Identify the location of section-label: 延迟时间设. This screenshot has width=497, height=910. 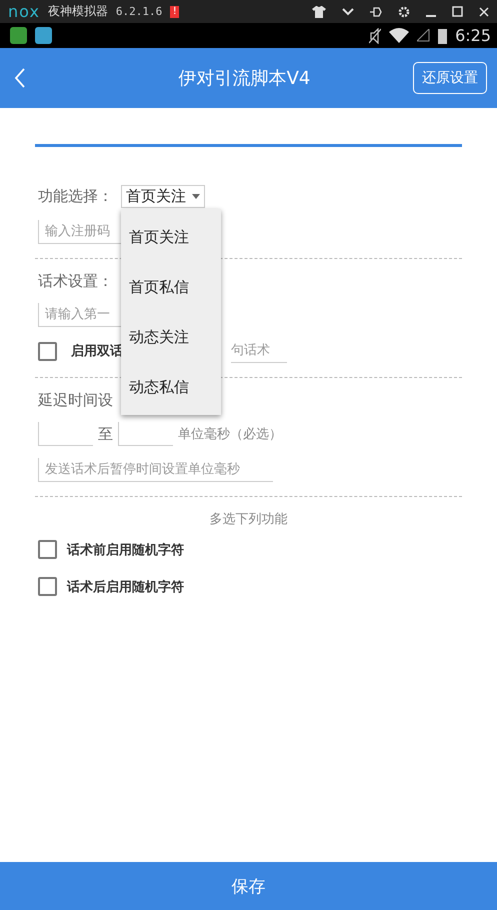
(75, 400).